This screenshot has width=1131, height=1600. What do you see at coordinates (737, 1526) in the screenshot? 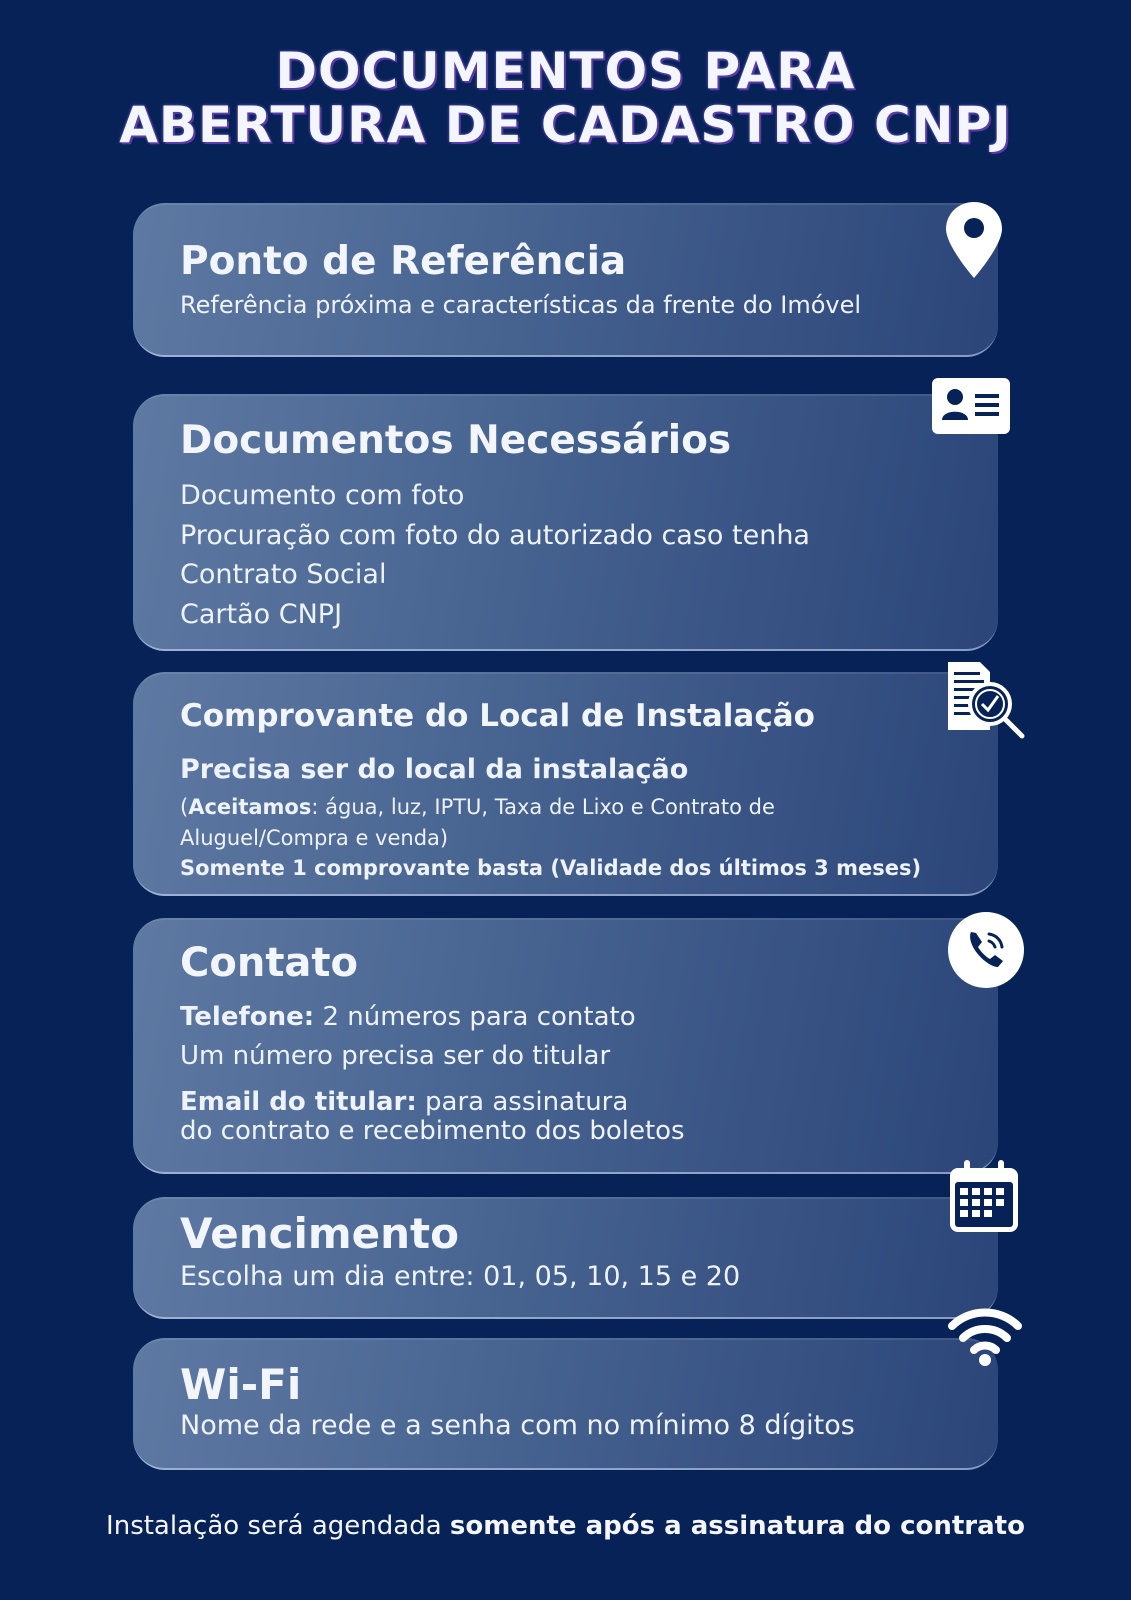
I see `footer-bold-text: somente após a assinatura do contrato` at bounding box center [737, 1526].